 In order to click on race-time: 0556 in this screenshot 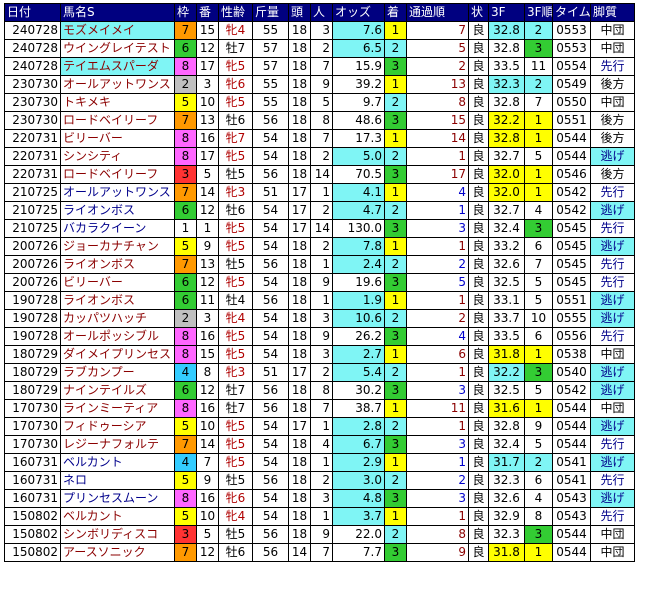, I will do `click(571, 336)`.